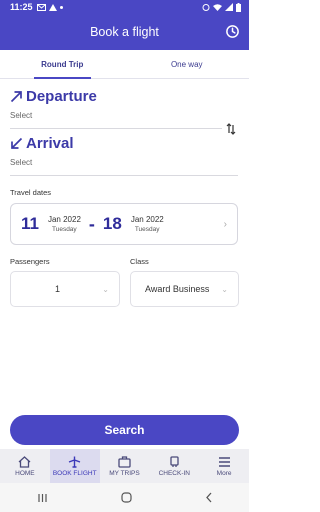 This screenshot has width=320, height=512. I want to click on trip-type-tabs: Round Trip One way, so click(124, 64).